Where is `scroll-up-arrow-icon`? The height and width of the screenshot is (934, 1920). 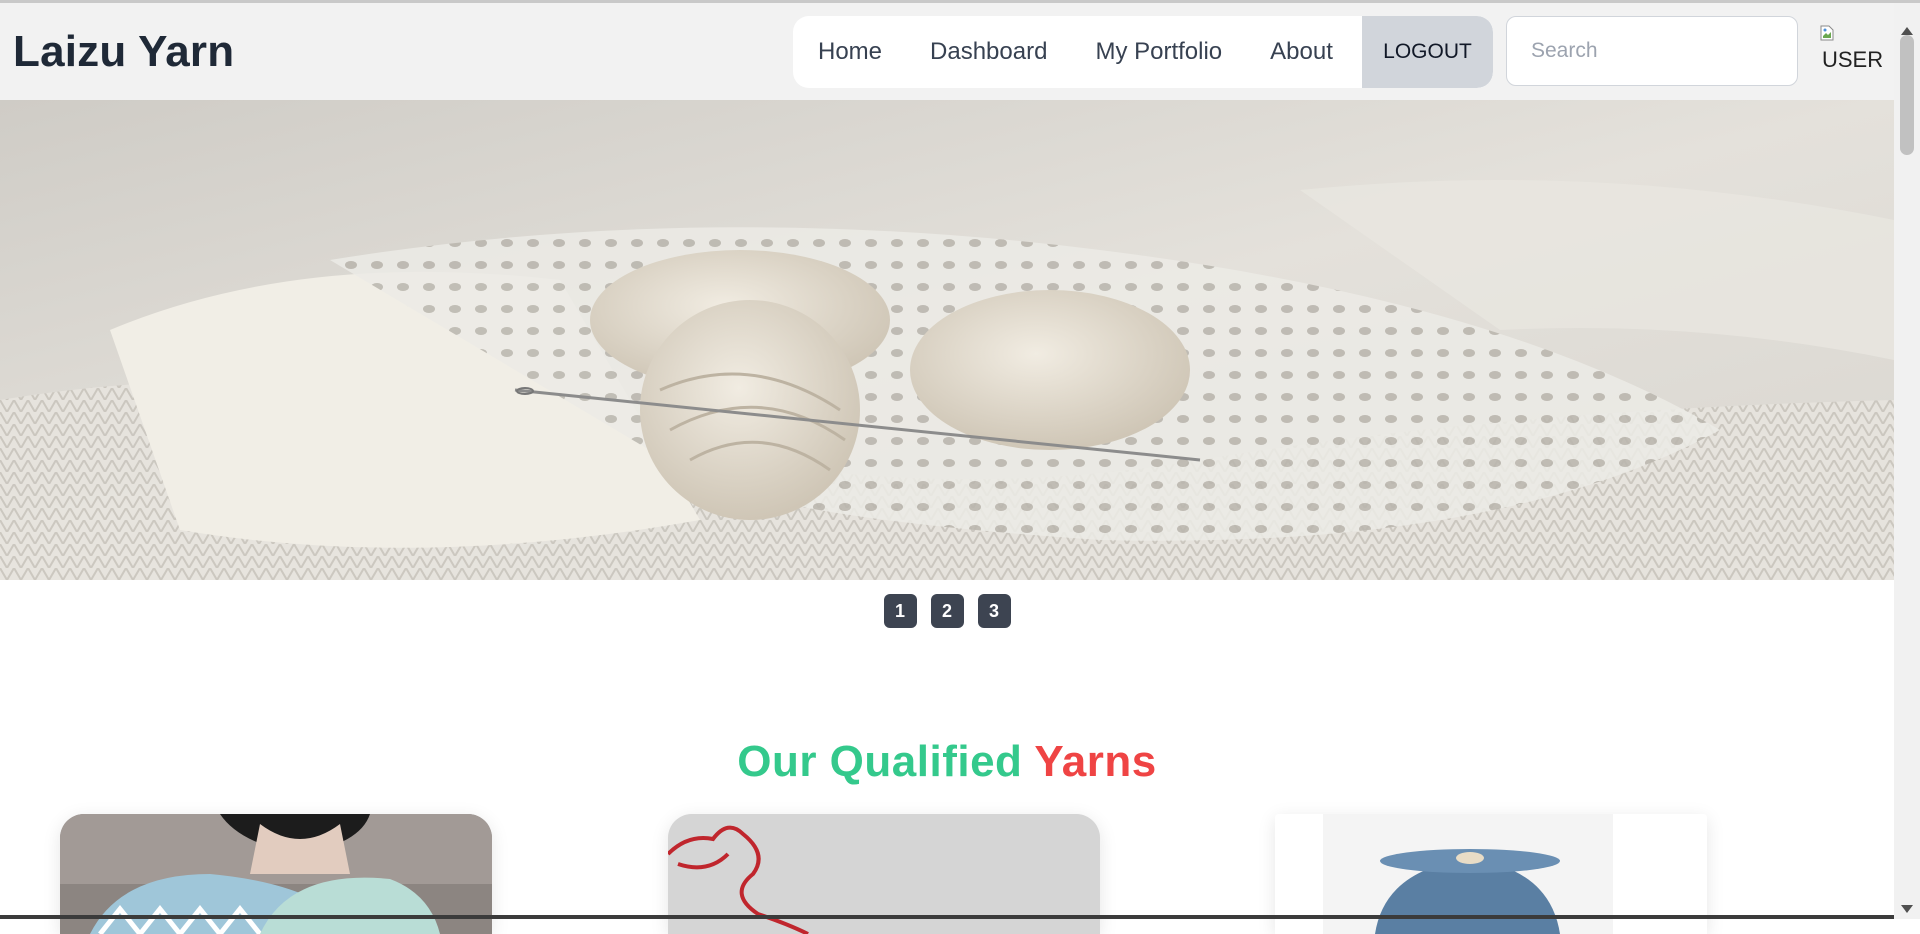 scroll-up-arrow-icon is located at coordinates (1907, 31).